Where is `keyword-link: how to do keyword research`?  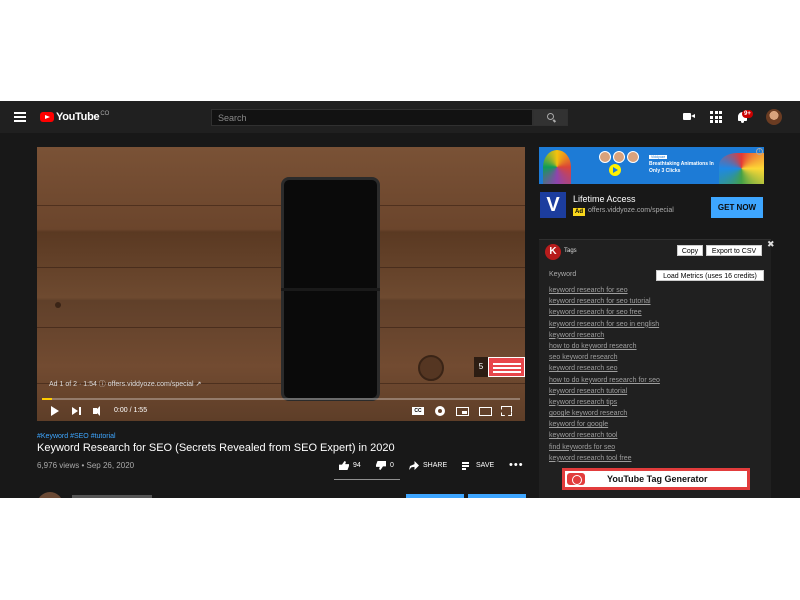
keyword-link: how to do keyword research is located at coordinates (604, 346).